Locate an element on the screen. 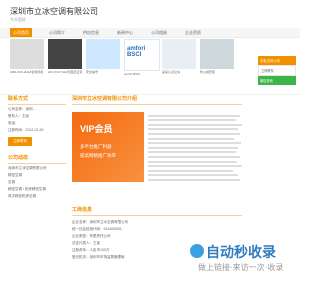 This screenshot has height=300, width=320. amfori-logo-text: amfori BSCI is located at coordinates (136, 52).